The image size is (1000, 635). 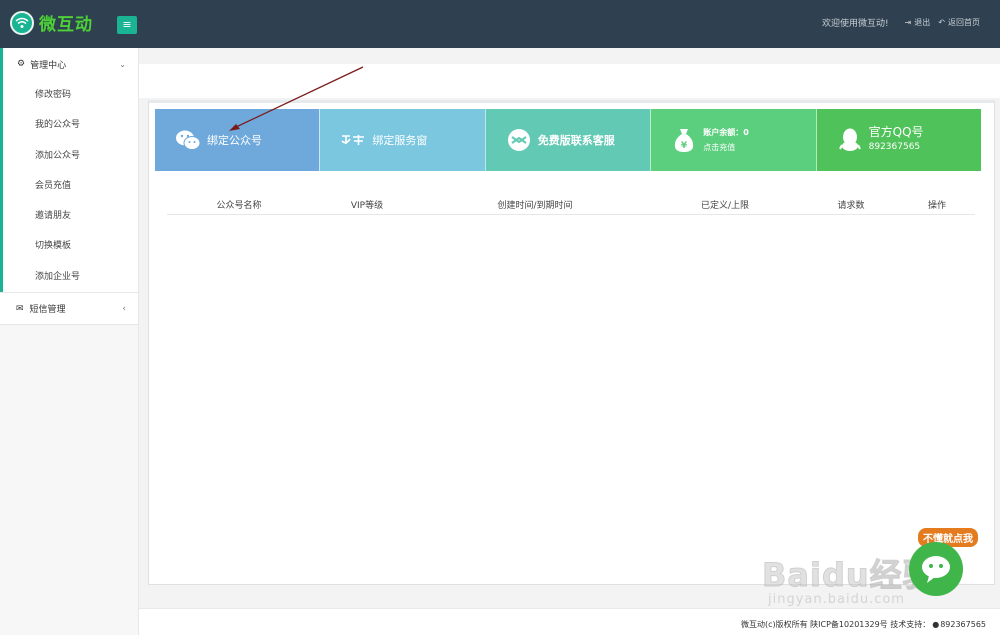 What do you see at coordinates (69, 309) in the screenshot?
I see `nav-head-sms: ✉ 短信管理 ‹` at bounding box center [69, 309].